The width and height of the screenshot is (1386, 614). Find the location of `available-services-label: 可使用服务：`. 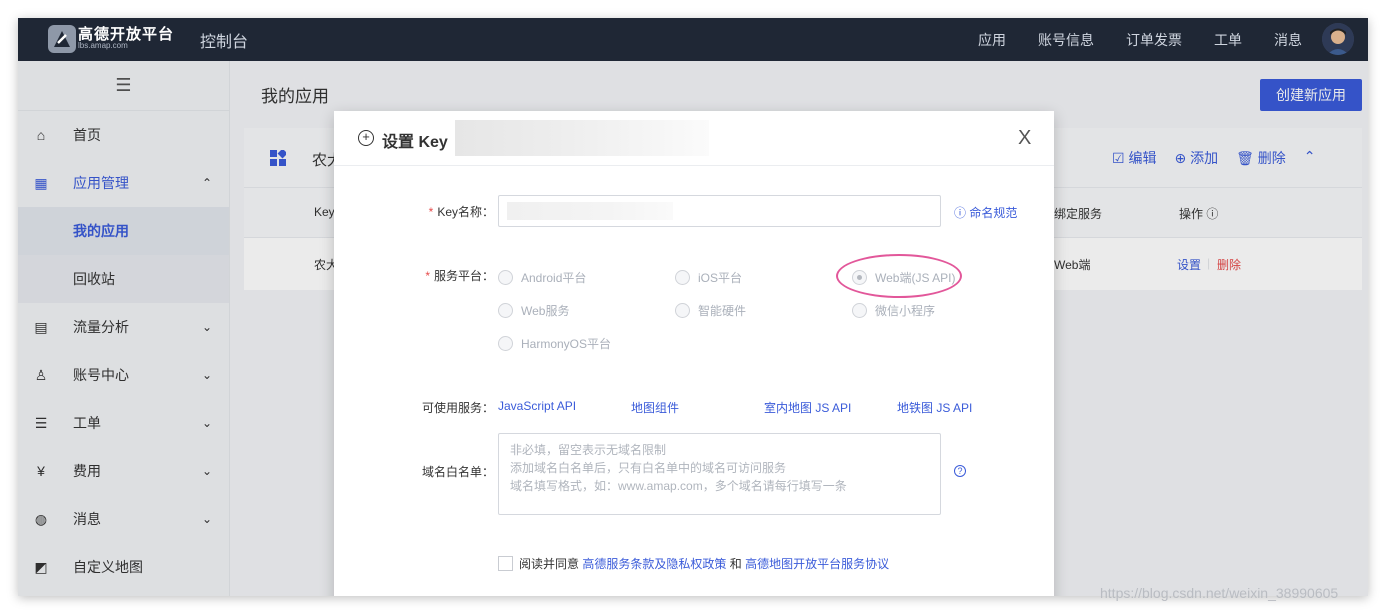

available-services-label: 可使用服务： is located at coordinates (457, 408).